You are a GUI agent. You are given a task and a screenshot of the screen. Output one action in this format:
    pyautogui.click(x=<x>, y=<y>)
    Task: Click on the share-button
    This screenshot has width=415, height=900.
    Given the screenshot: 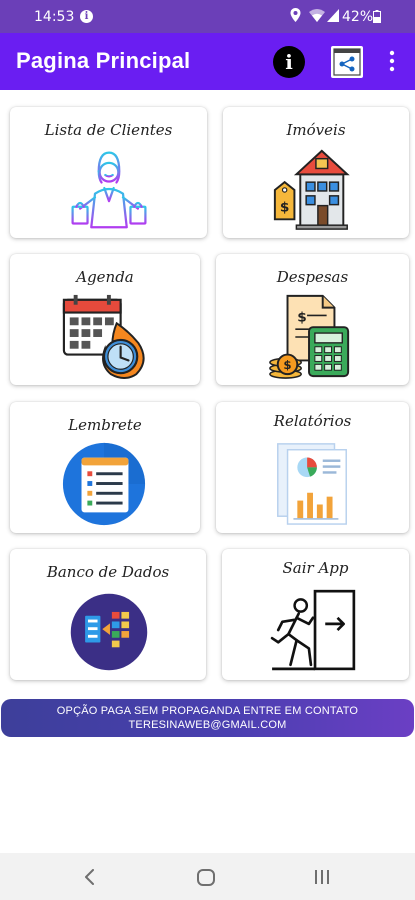 What is the action you would take?
    pyautogui.click(x=347, y=62)
    